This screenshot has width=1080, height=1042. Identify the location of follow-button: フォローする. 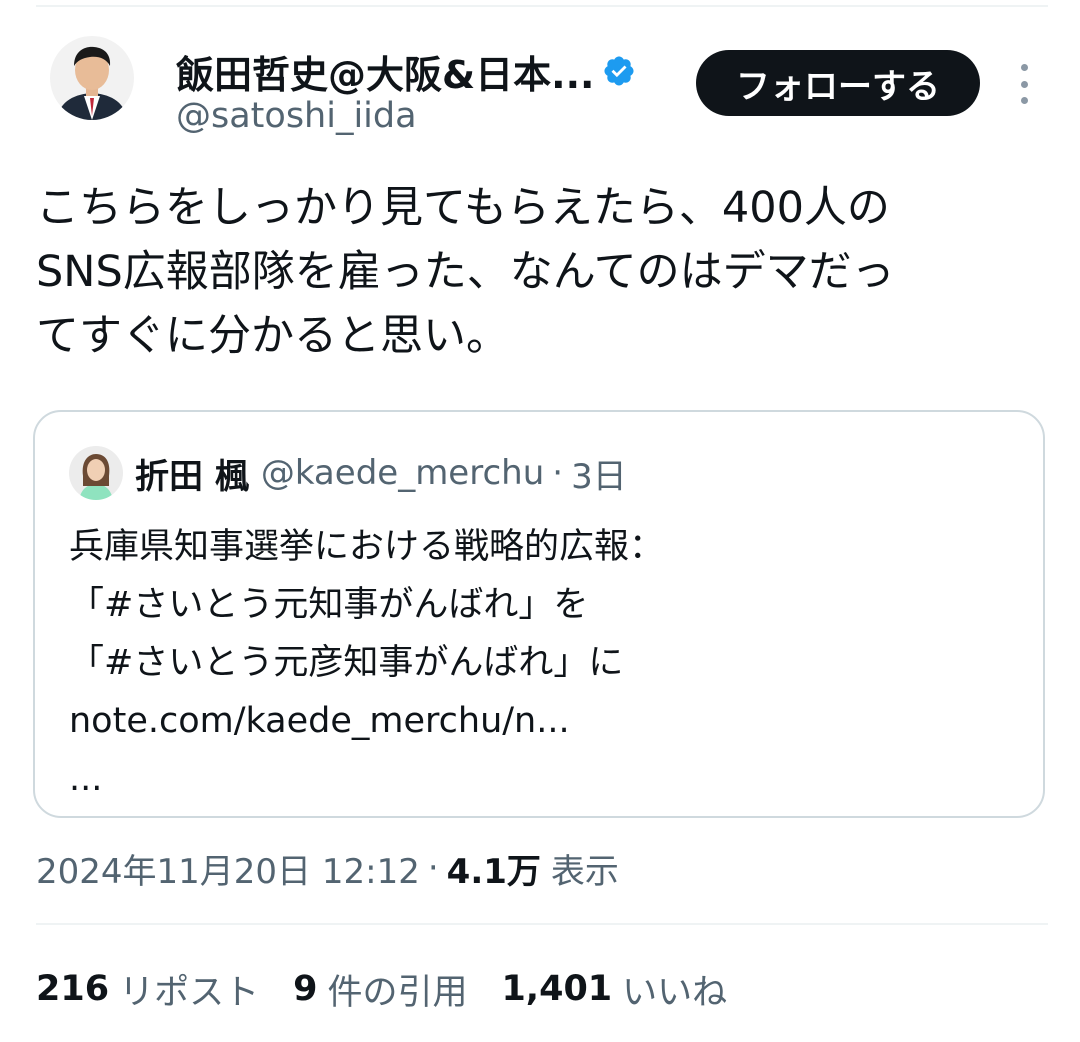
(838, 83).